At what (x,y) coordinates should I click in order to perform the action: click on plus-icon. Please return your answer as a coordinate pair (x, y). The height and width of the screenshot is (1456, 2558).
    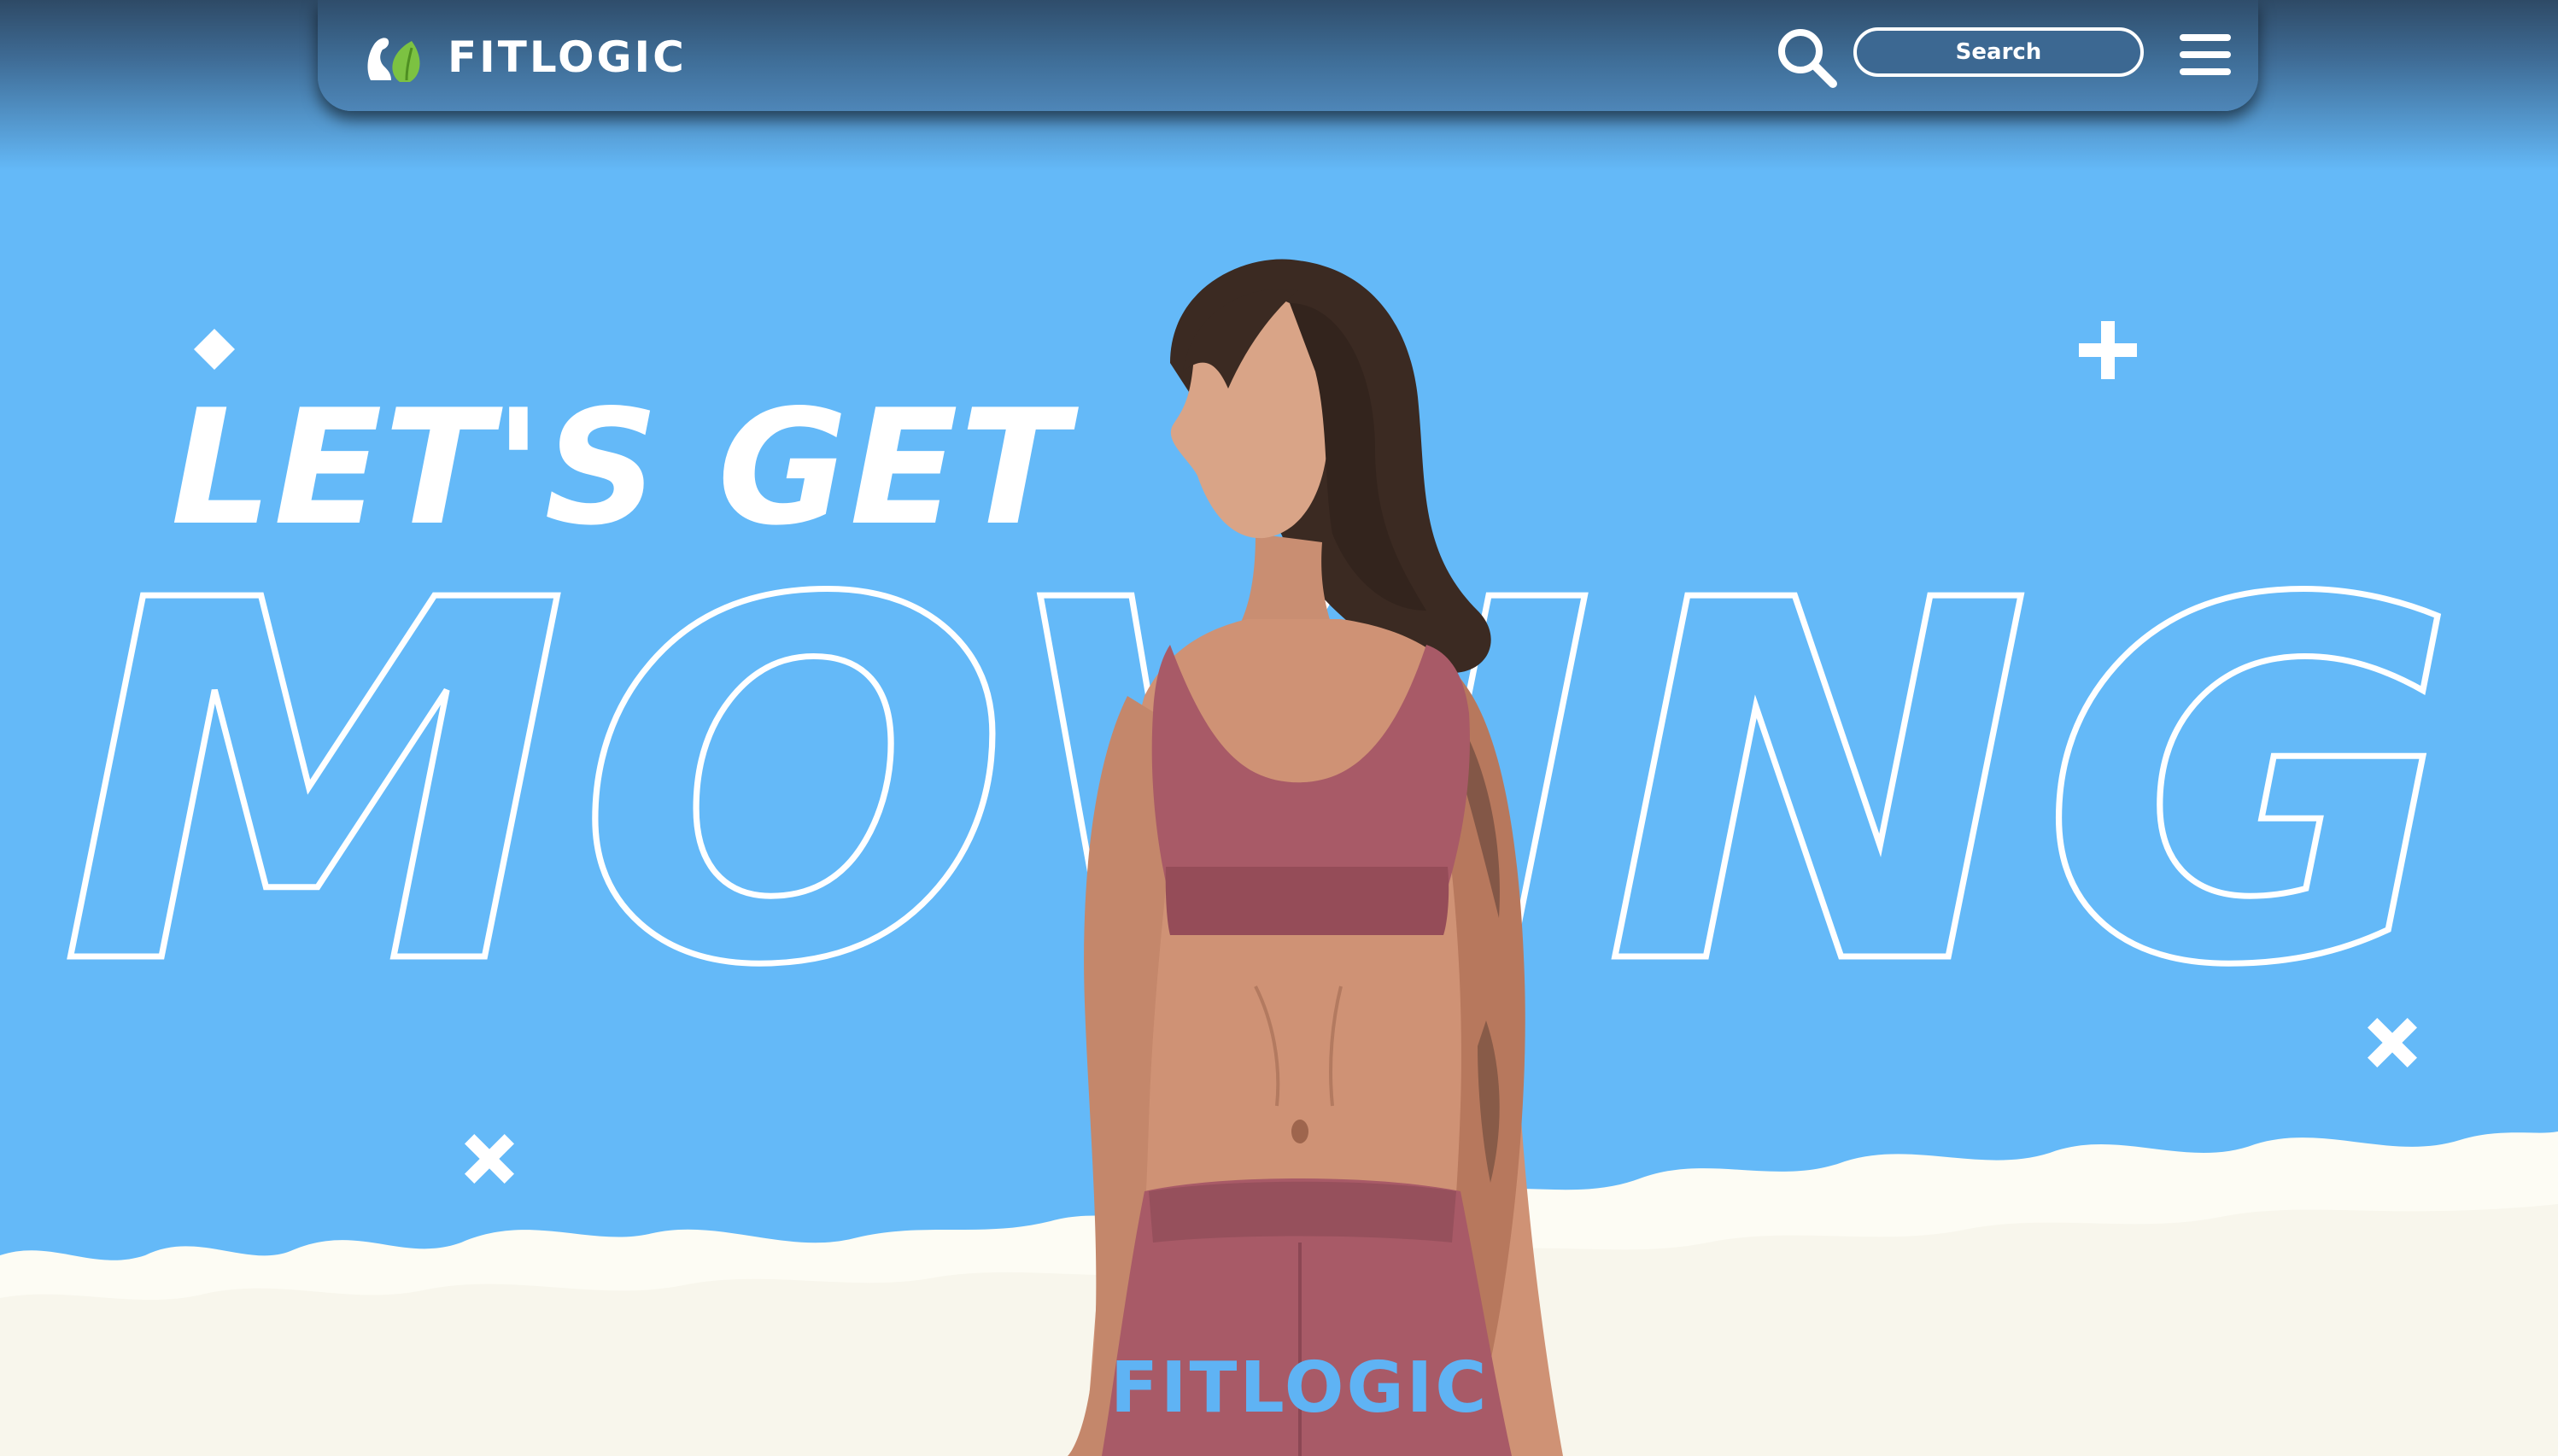
    Looking at the image, I should click on (2108, 350).